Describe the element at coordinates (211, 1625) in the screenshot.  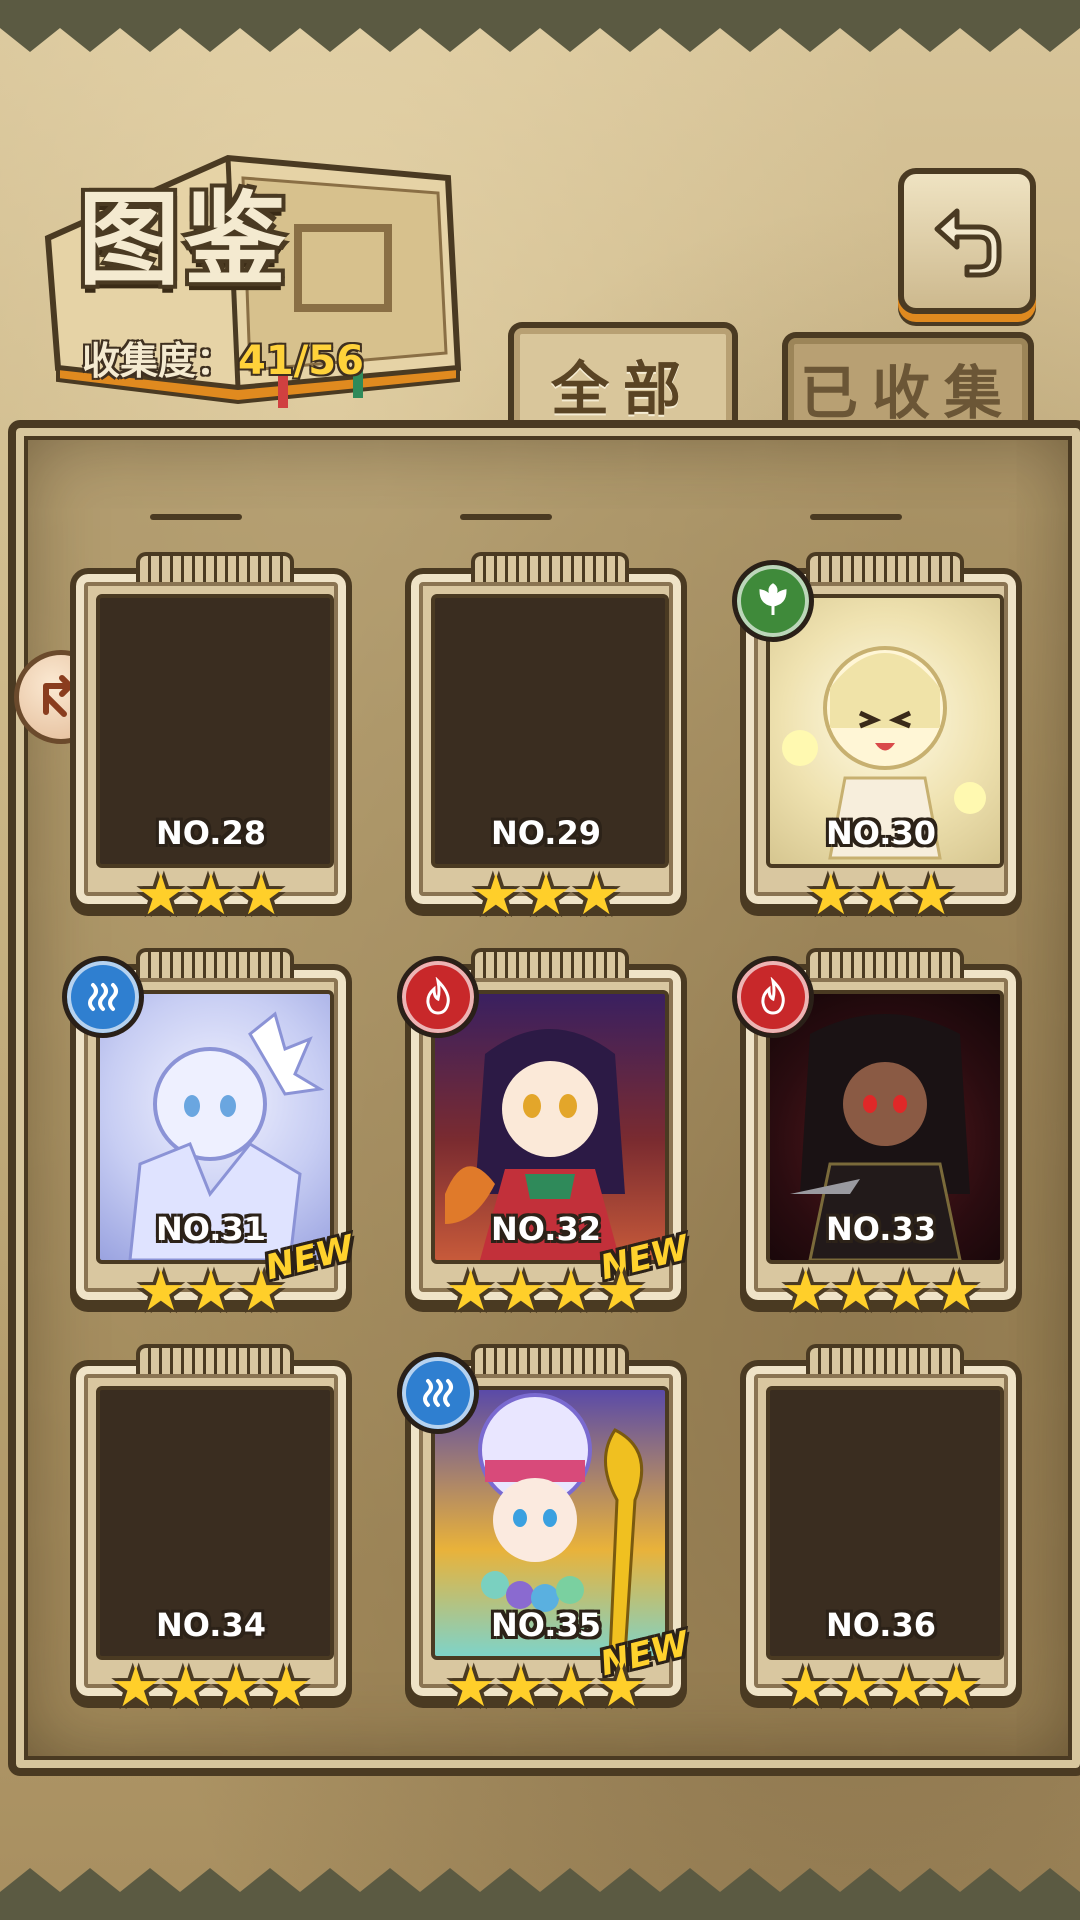
I see `card-number: NO.34` at that location.